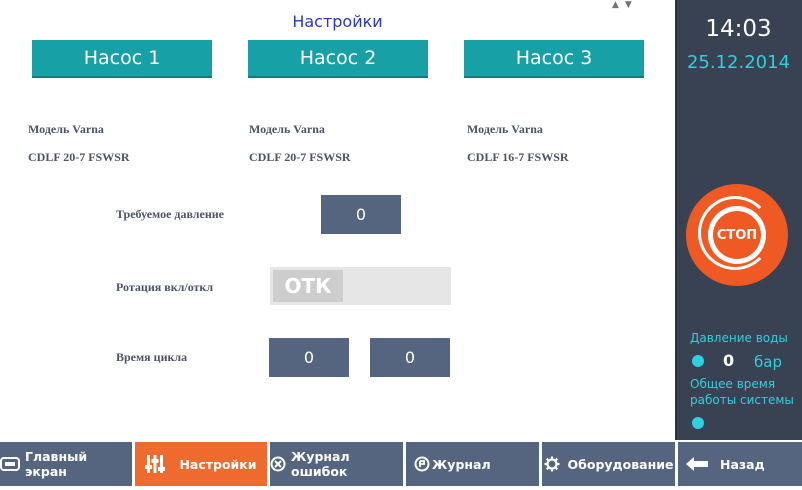 This screenshot has width=802, height=490. What do you see at coordinates (66, 129) in the screenshot?
I see `pump-1-model-name: Модель Varna` at bounding box center [66, 129].